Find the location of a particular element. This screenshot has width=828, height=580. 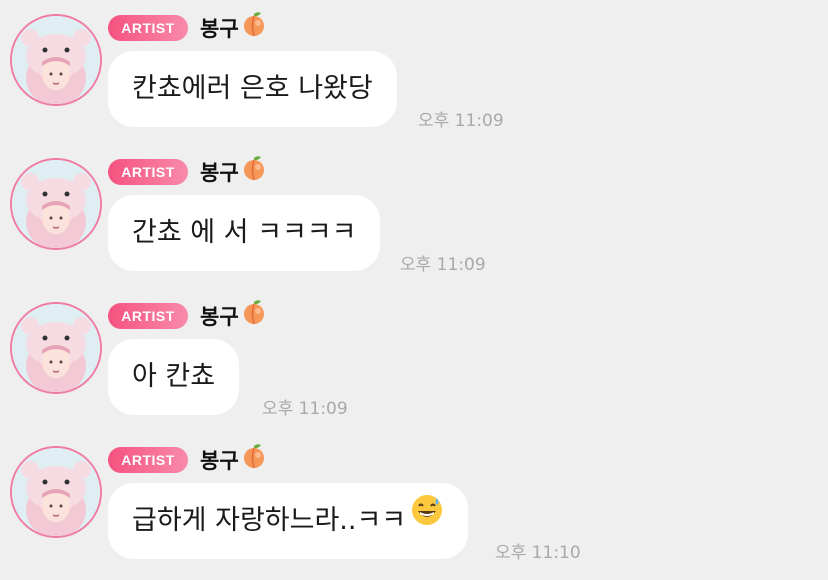

message-text: 급하게 자랑하느라..ㅋㅋ is located at coordinates (269, 520).